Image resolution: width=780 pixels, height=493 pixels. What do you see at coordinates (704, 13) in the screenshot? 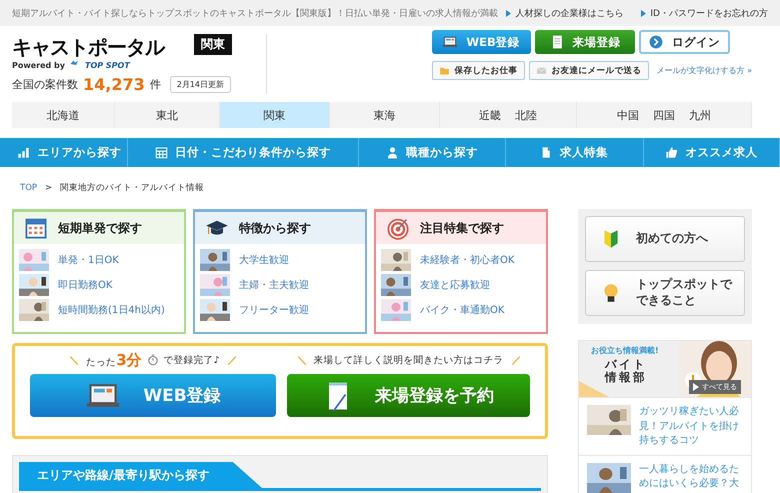
I see `header-link: ID・パスワードをお忘れの方` at bounding box center [704, 13].